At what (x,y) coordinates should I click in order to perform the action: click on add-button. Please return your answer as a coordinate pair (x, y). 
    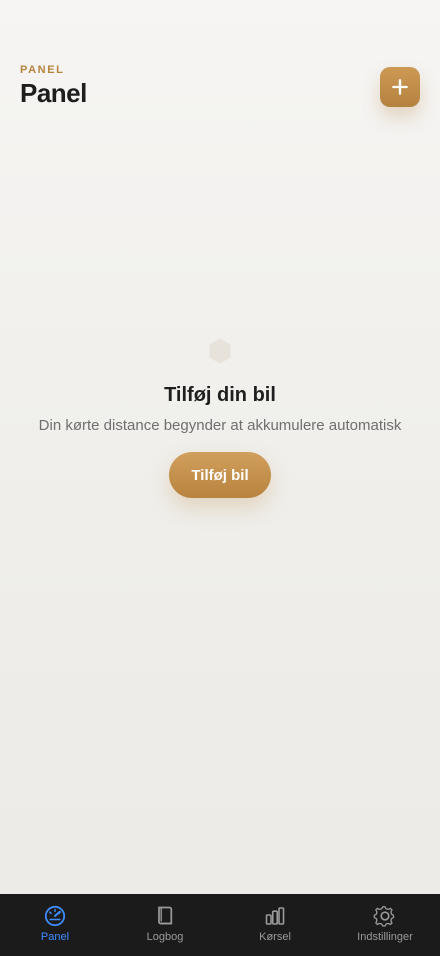
    Looking at the image, I should click on (400, 87).